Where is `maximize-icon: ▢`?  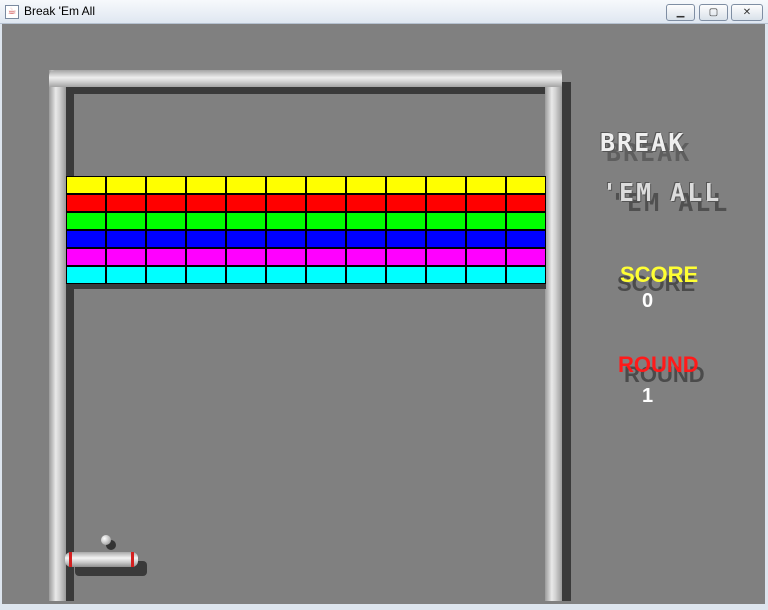 maximize-icon: ▢ is located at coordinates (713, 12).